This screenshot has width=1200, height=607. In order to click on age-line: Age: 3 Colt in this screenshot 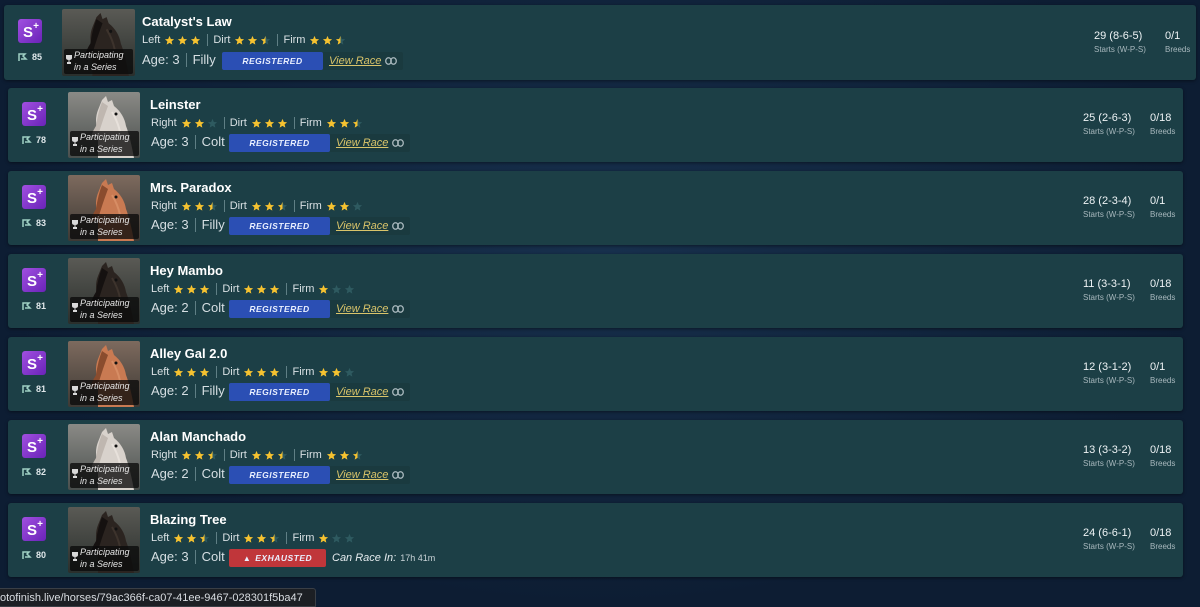, I will do `click(186, 556)`.